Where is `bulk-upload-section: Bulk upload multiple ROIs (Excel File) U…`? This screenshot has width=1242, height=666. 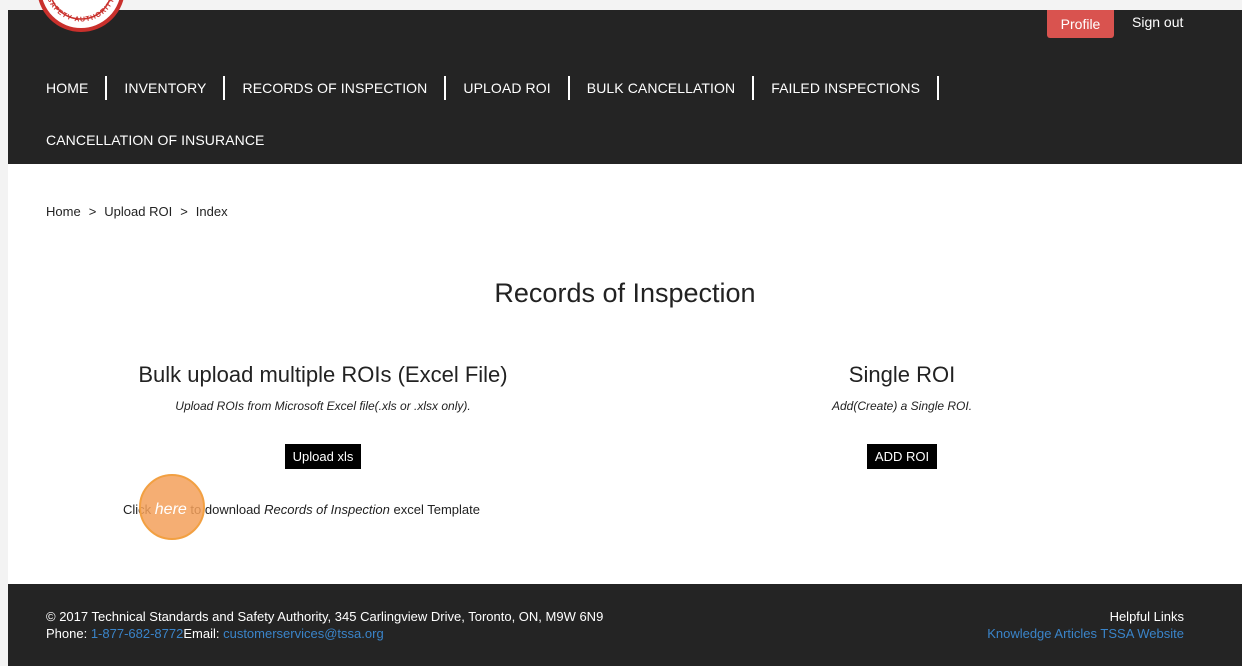
bulk-upload-section: Bulk upload multiple ROIs (Excel File) U… is located at coordinates (323, 415).